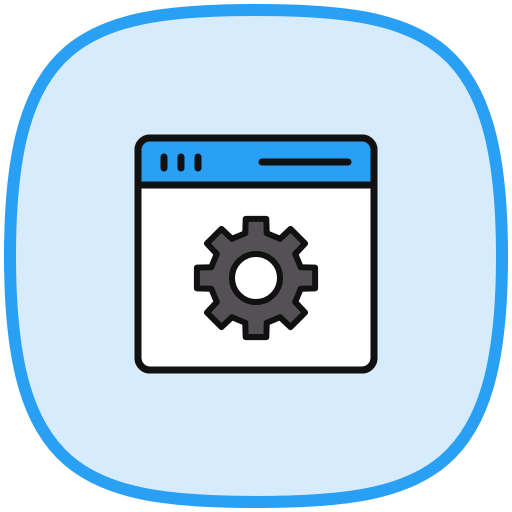 The height and width of the screenshot is (512, 512). What do you see at coordinates (256, 278) in the screenshot?
I see `gear-hole` at bounding box center [256, 278].